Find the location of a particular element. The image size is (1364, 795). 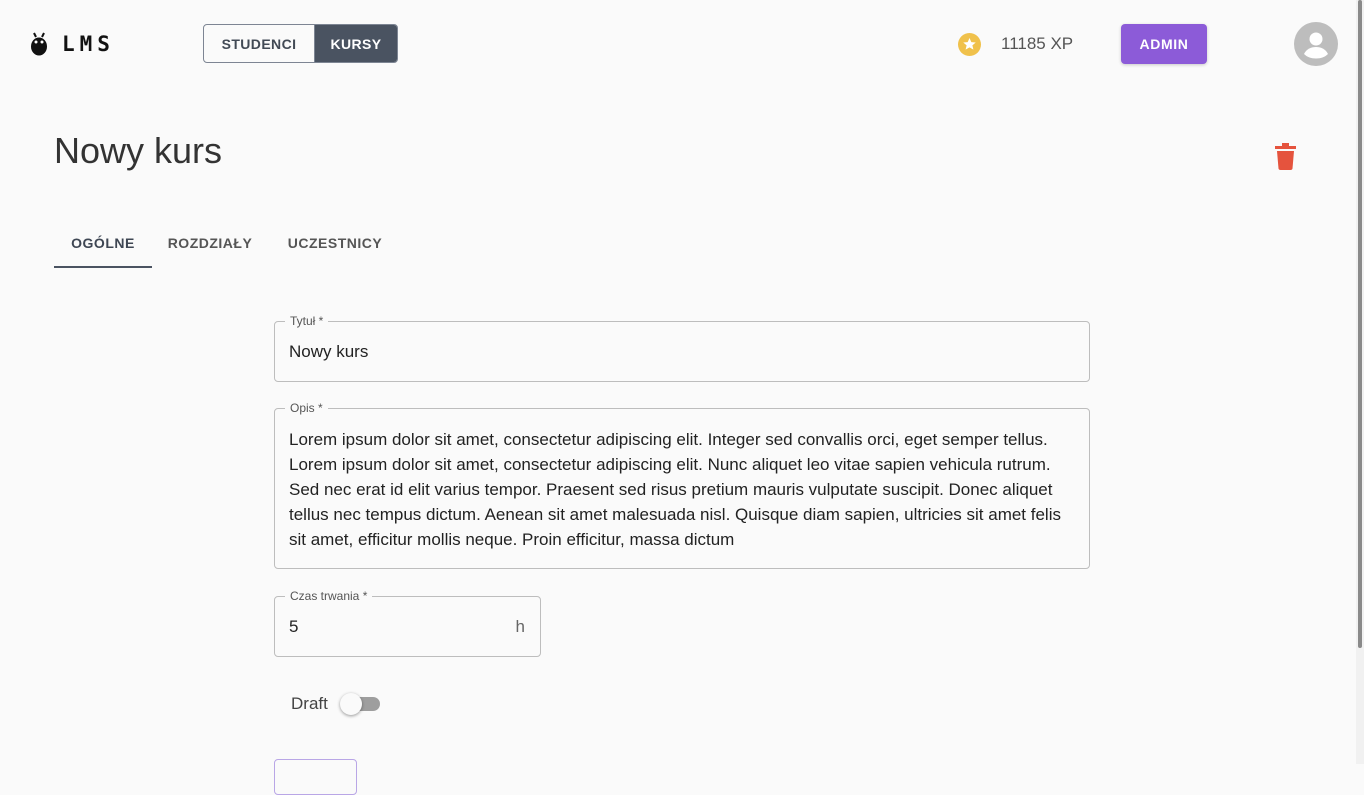

logo: LMS is located at coordinates (72, 44).